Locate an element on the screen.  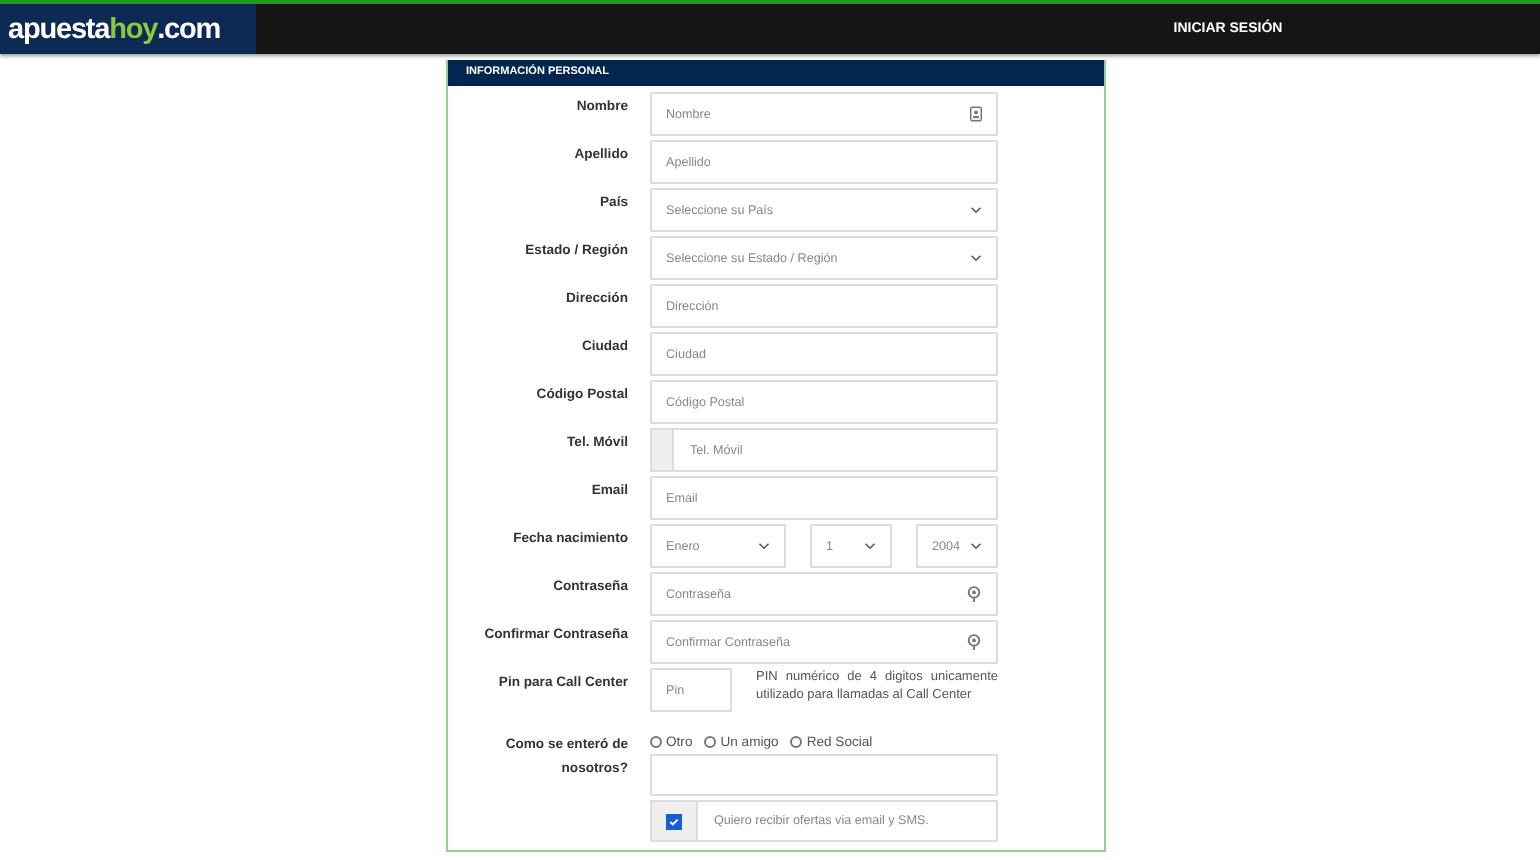
logo: apuestahoy.com is located at coordinates (128, 29).